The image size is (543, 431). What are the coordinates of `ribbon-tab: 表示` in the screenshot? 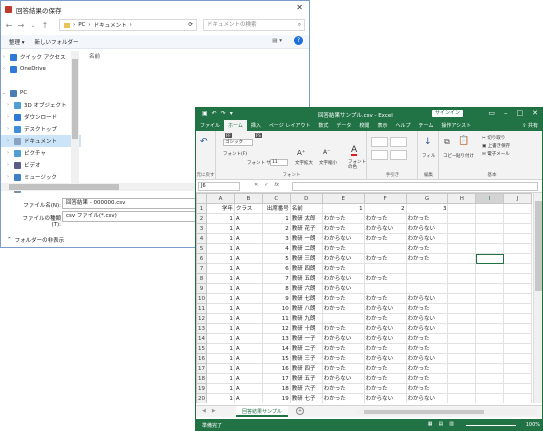 It's located at (382, 125).